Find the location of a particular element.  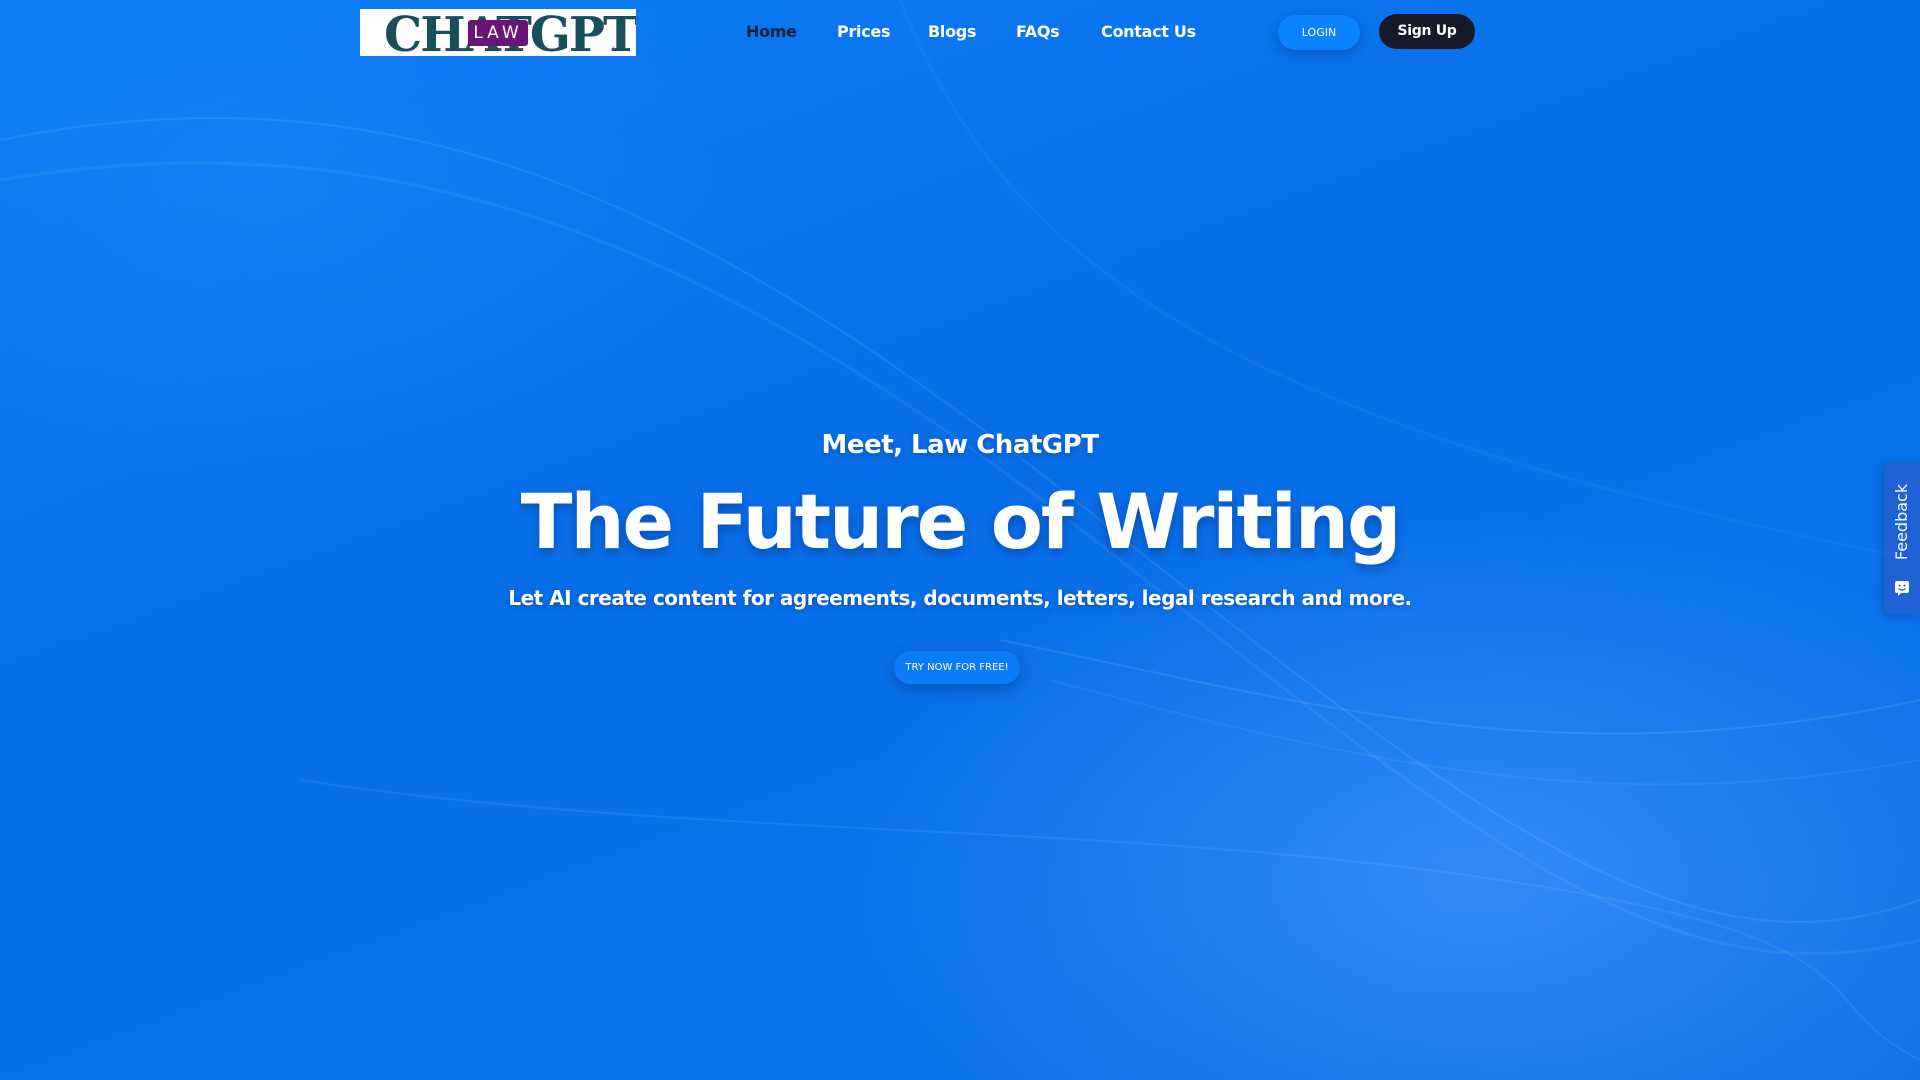

nav-item-home: Home is located at coordinates (771, 32).